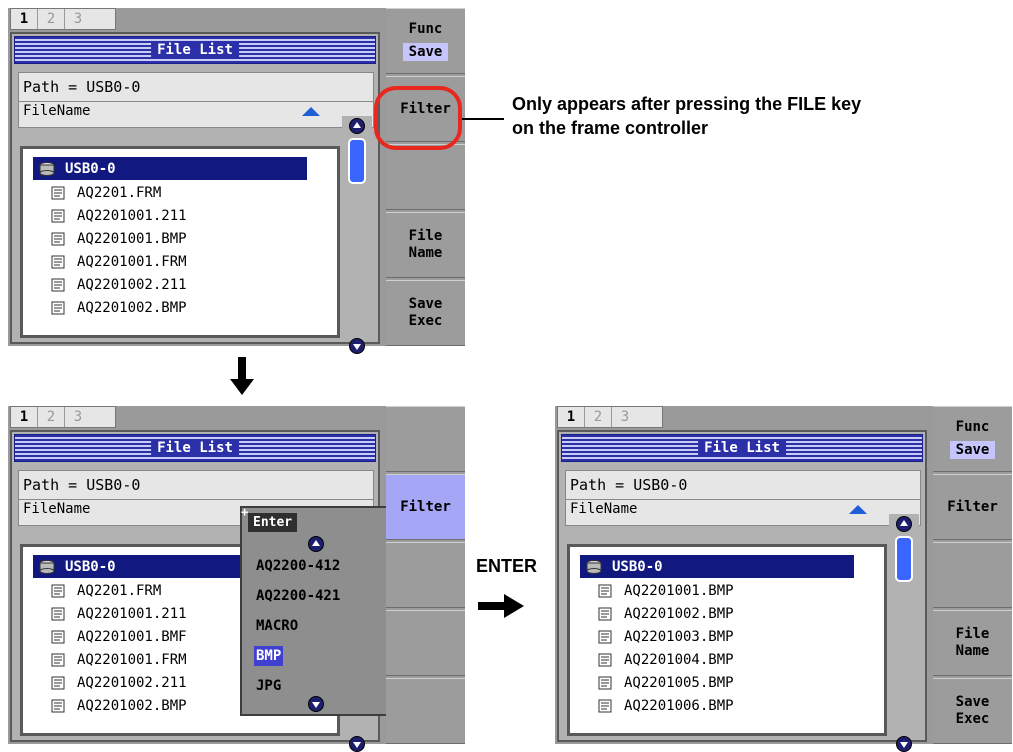  I want to click on softkey-label: File, so click(425, 236).